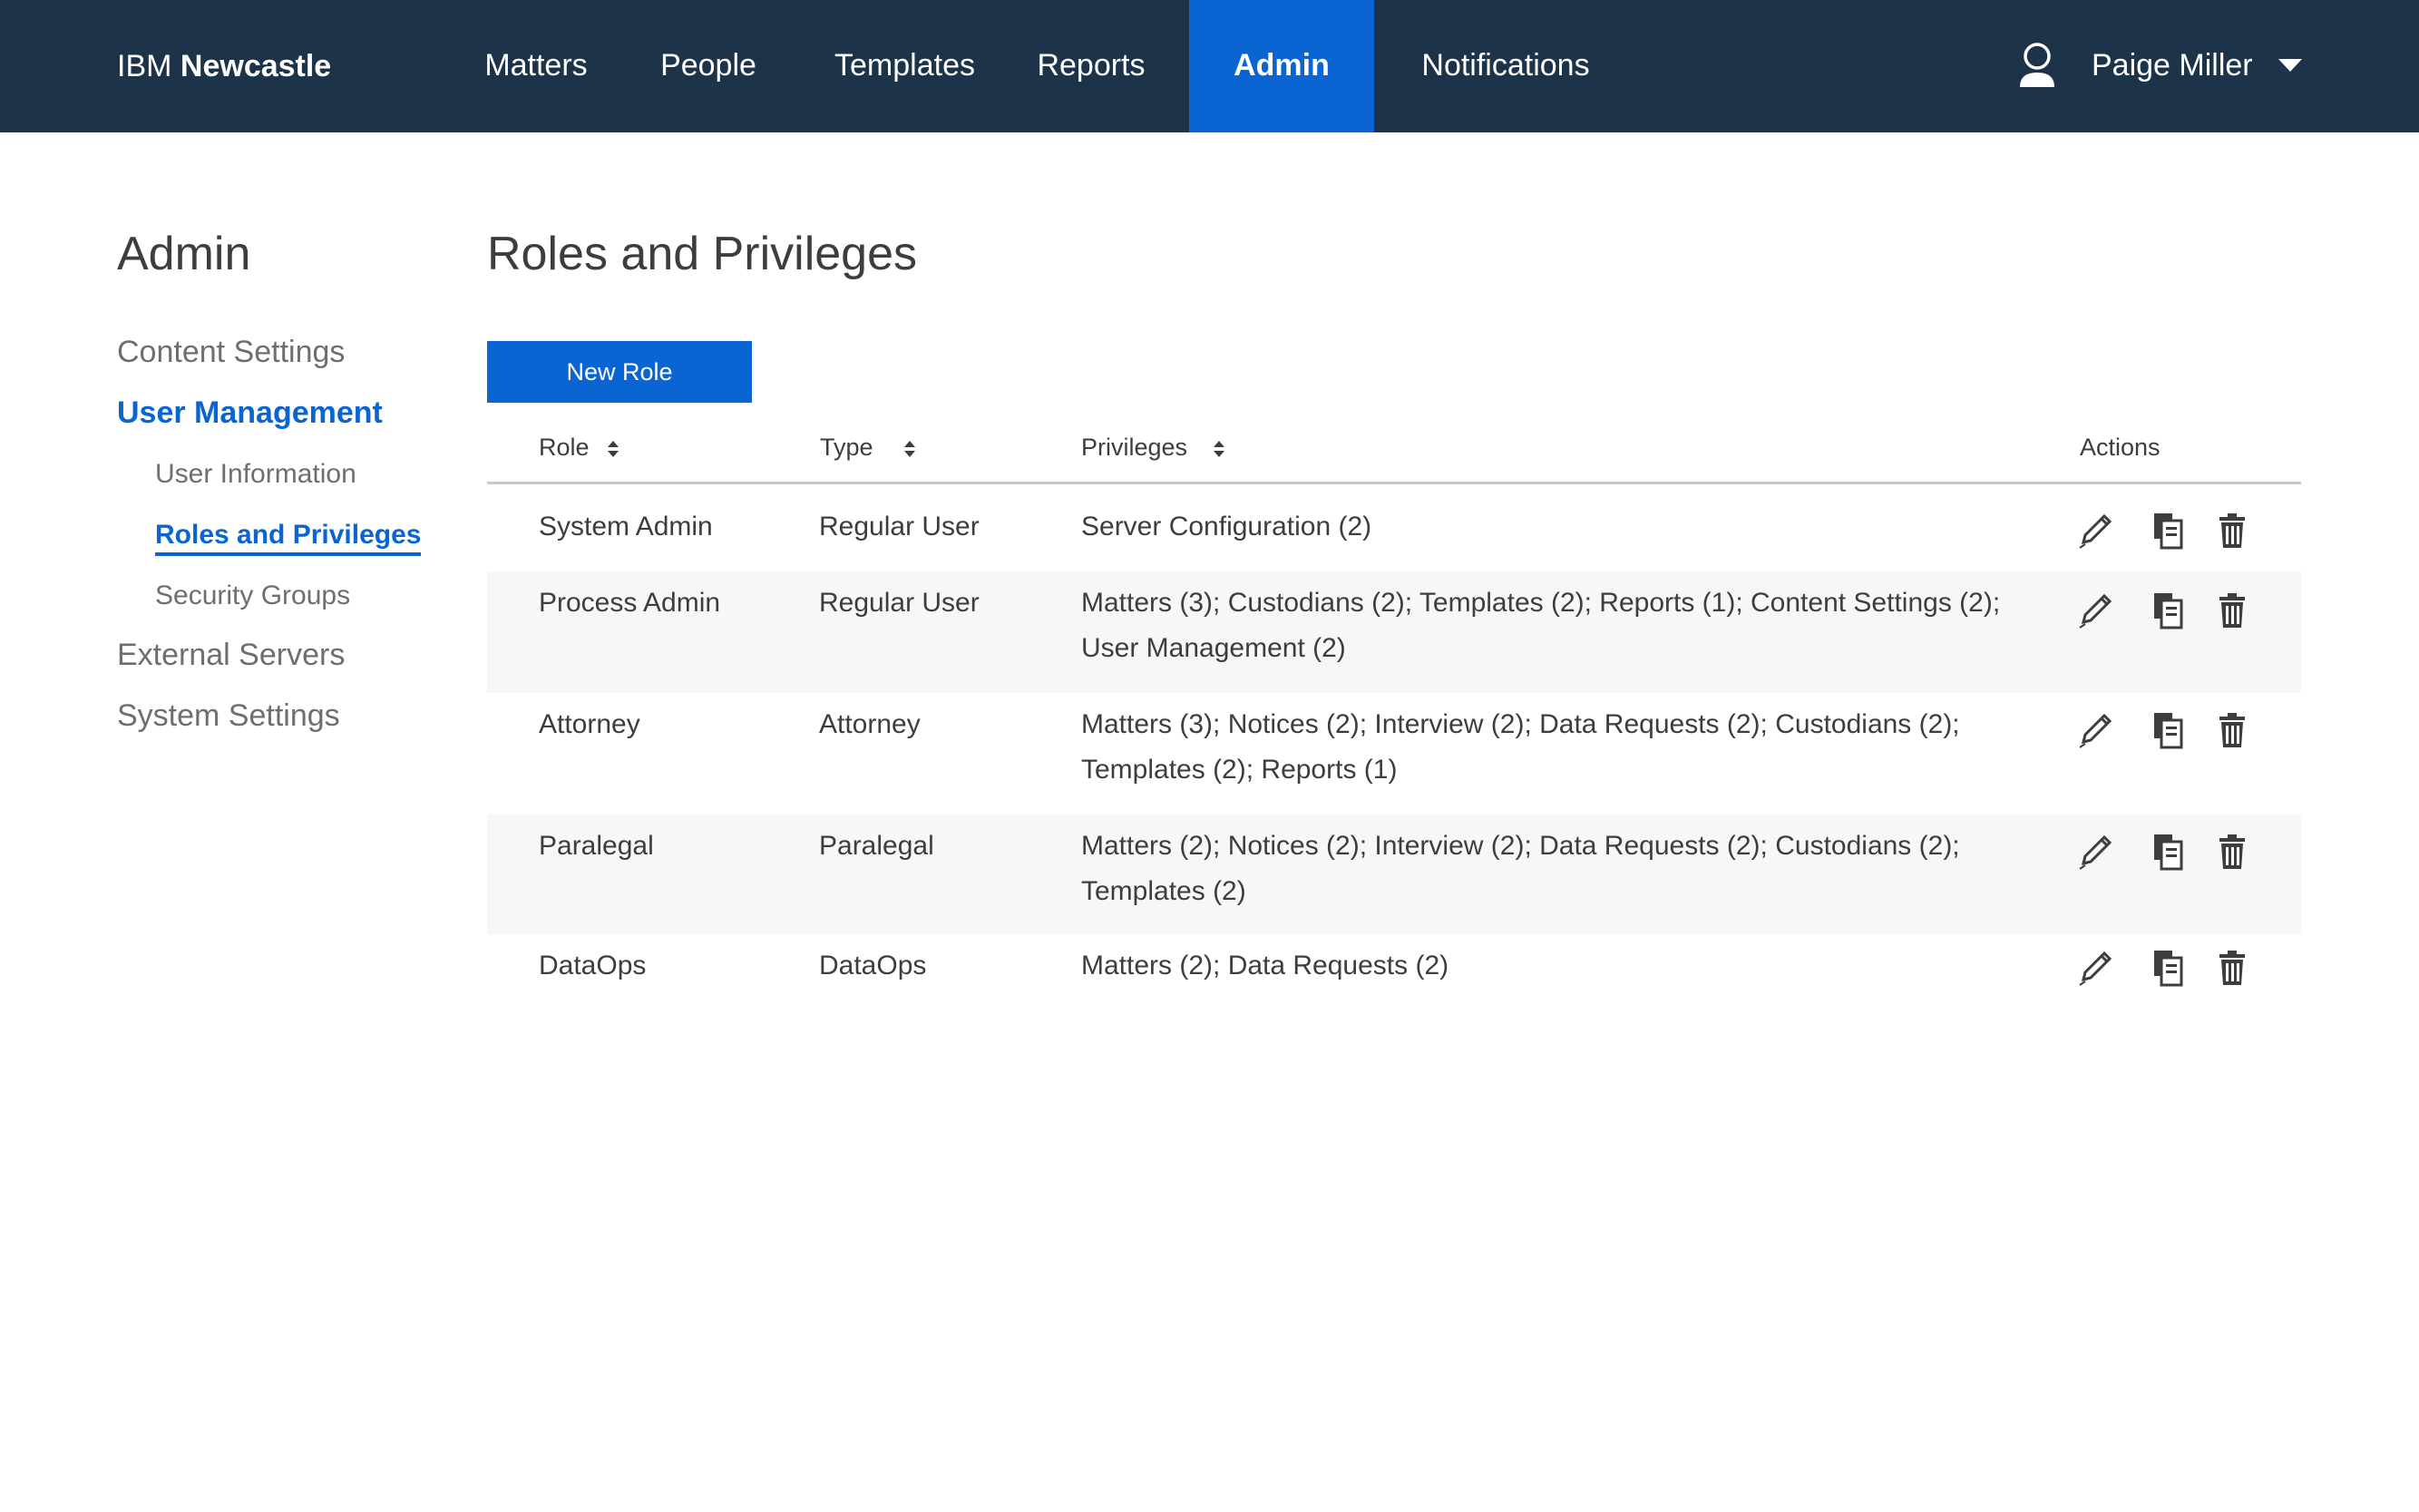 Image resolution: width=2419 pixels, height=1512 pixels. I want to click on column-header-type: Type, so click(868, 447).